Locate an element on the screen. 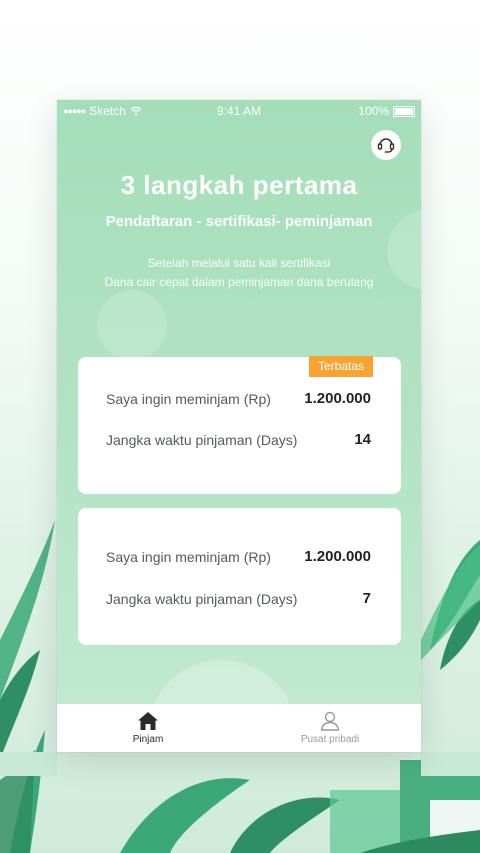 Image resolution: width=480 pixels, height=853 pixels. tab-label: Pinjam is located at coordinates (148, 739).